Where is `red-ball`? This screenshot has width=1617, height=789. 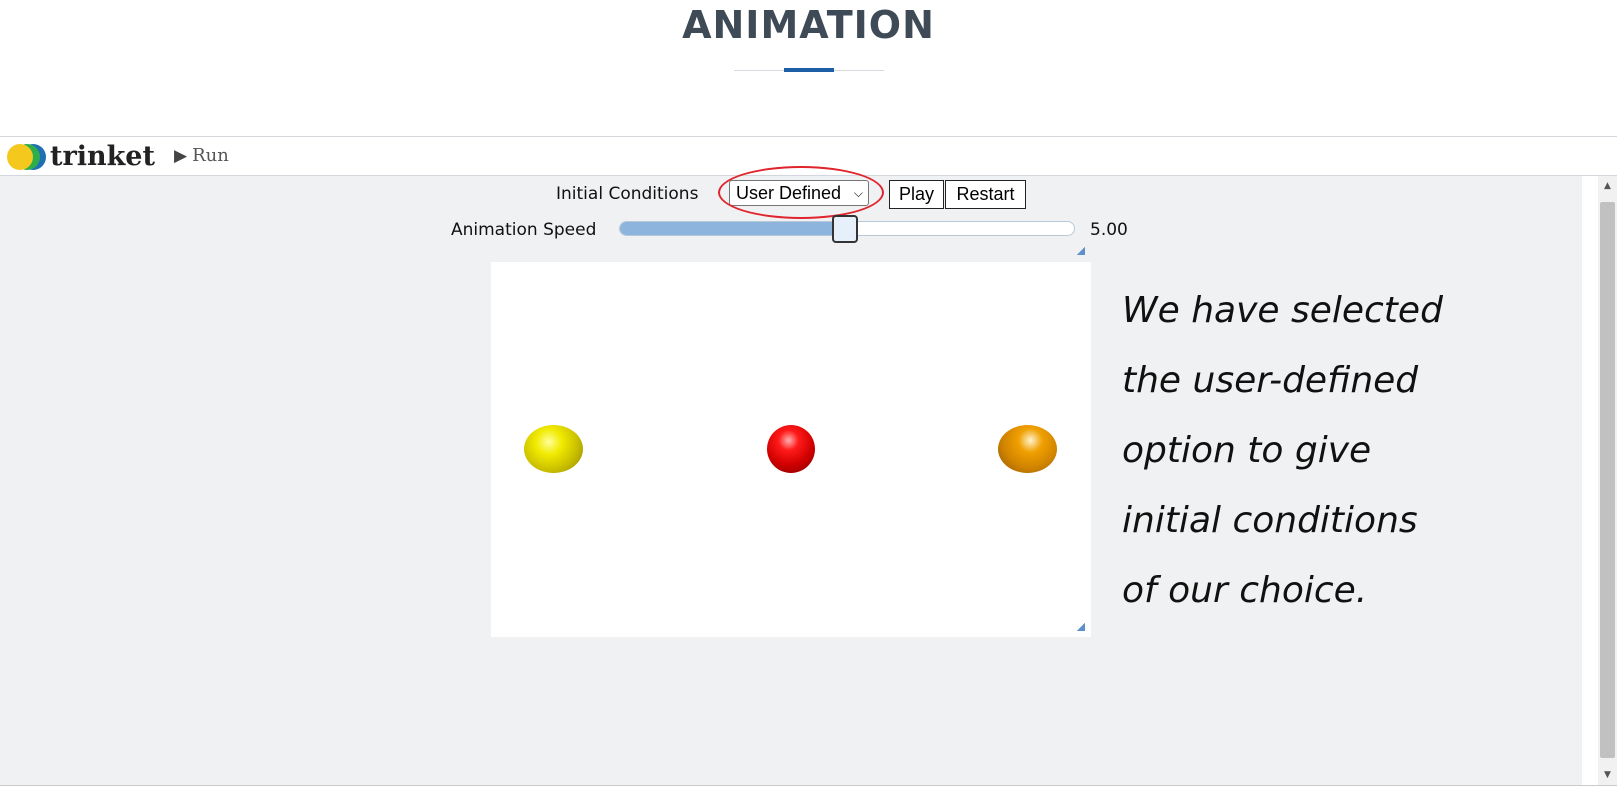
red-ball is located at coordinates (791, 449).